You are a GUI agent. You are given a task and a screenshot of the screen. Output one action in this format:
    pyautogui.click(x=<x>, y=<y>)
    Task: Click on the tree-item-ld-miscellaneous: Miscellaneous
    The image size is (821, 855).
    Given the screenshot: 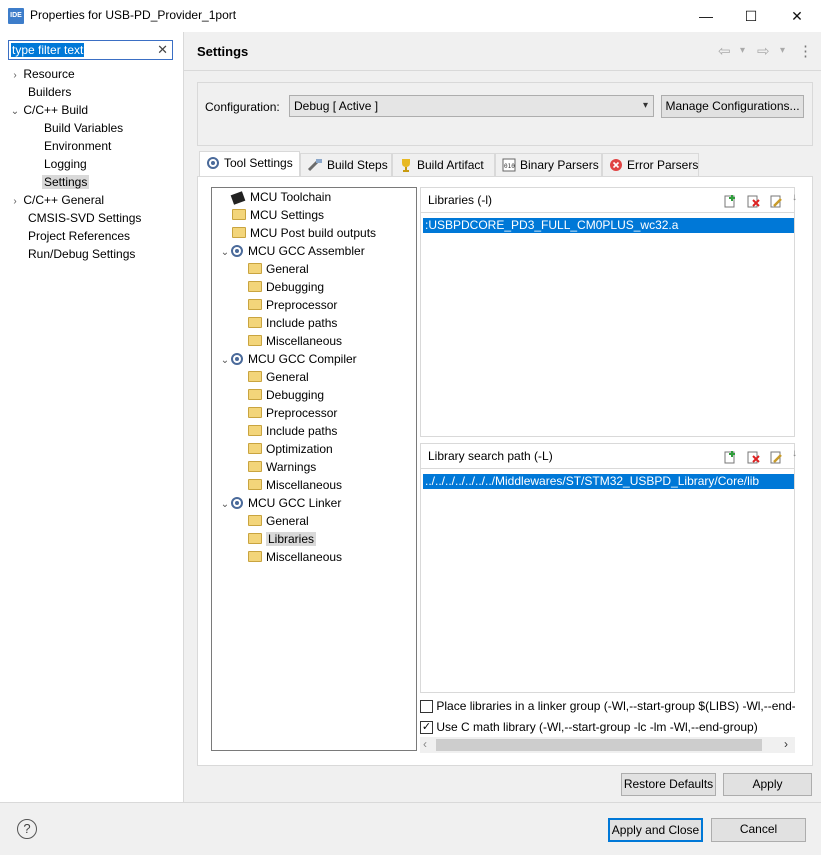 What is the action you would take?
    pyautogui.click(x=318, y=557)
    